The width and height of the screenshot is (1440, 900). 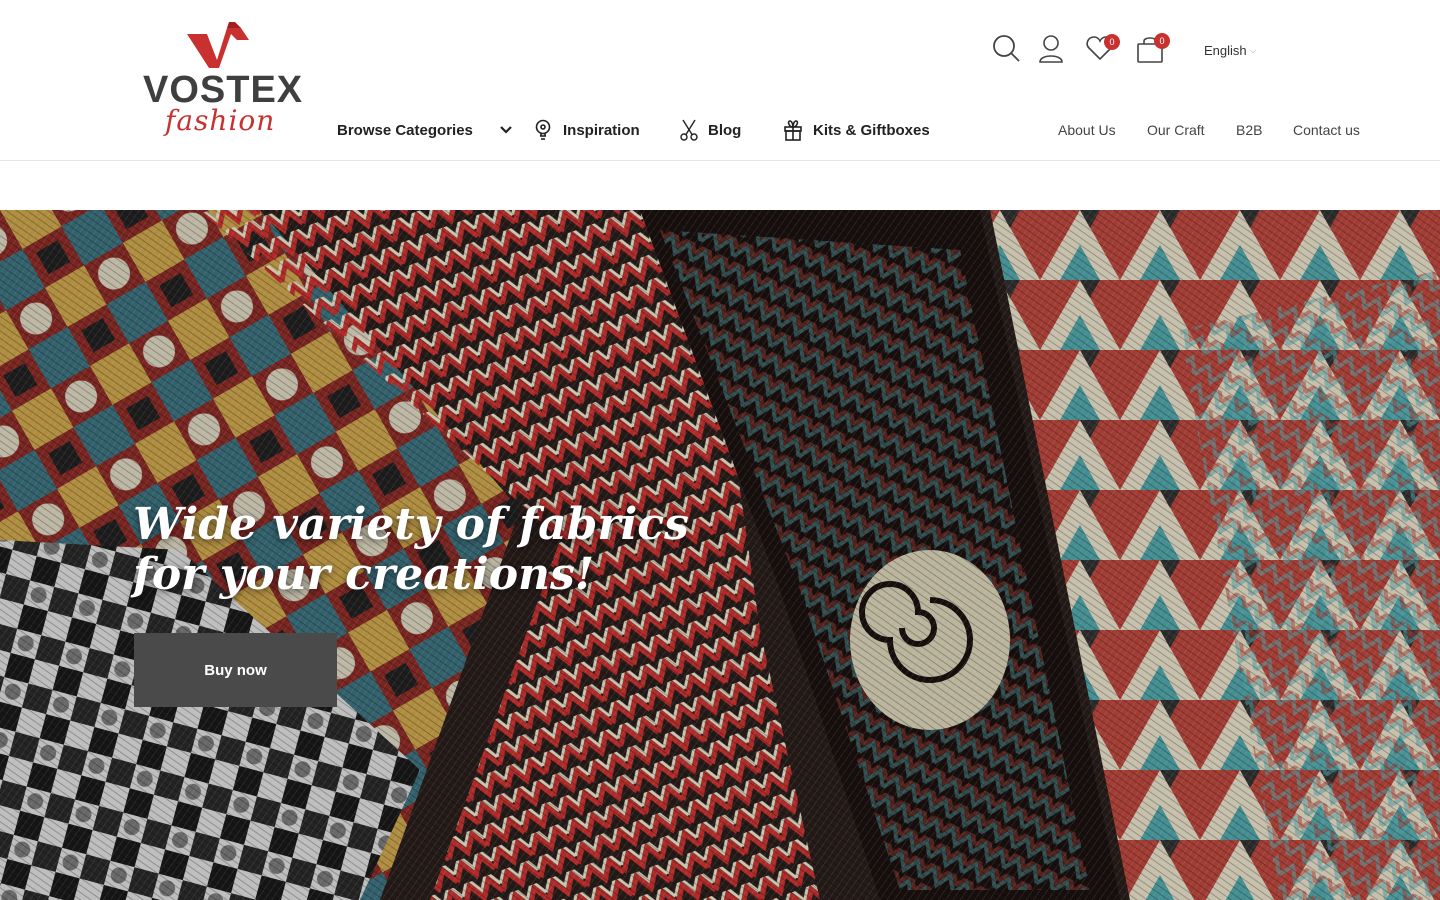 What do you see at coordinates (218, 45) in the screenshot?
I see `logo-mark-icon` at bounding box center [218, 45].